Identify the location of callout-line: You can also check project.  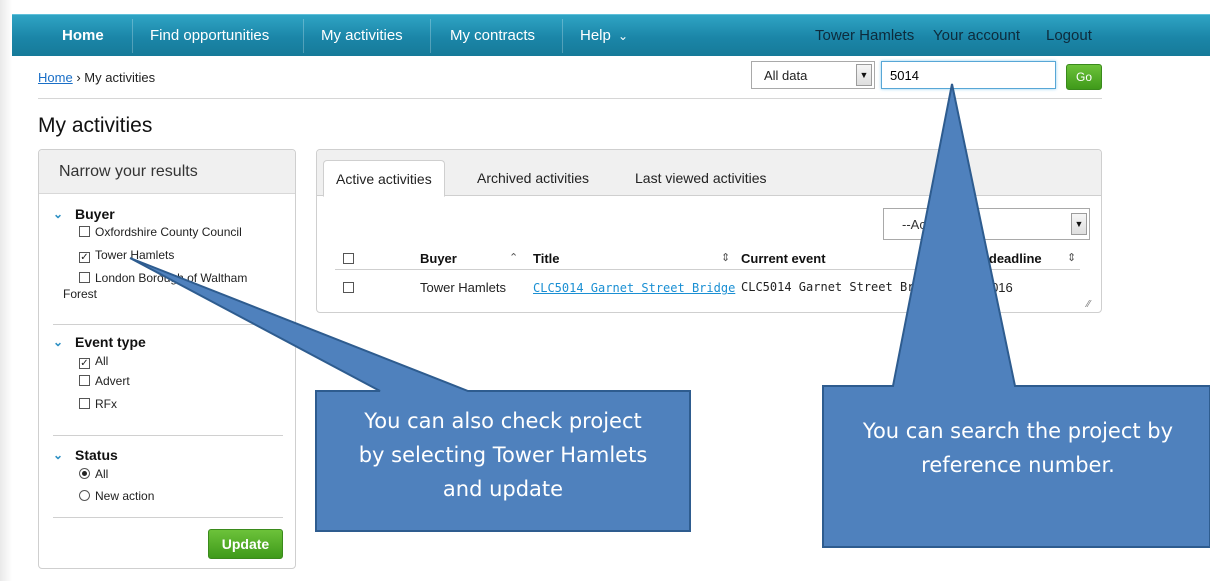
(503, 421).